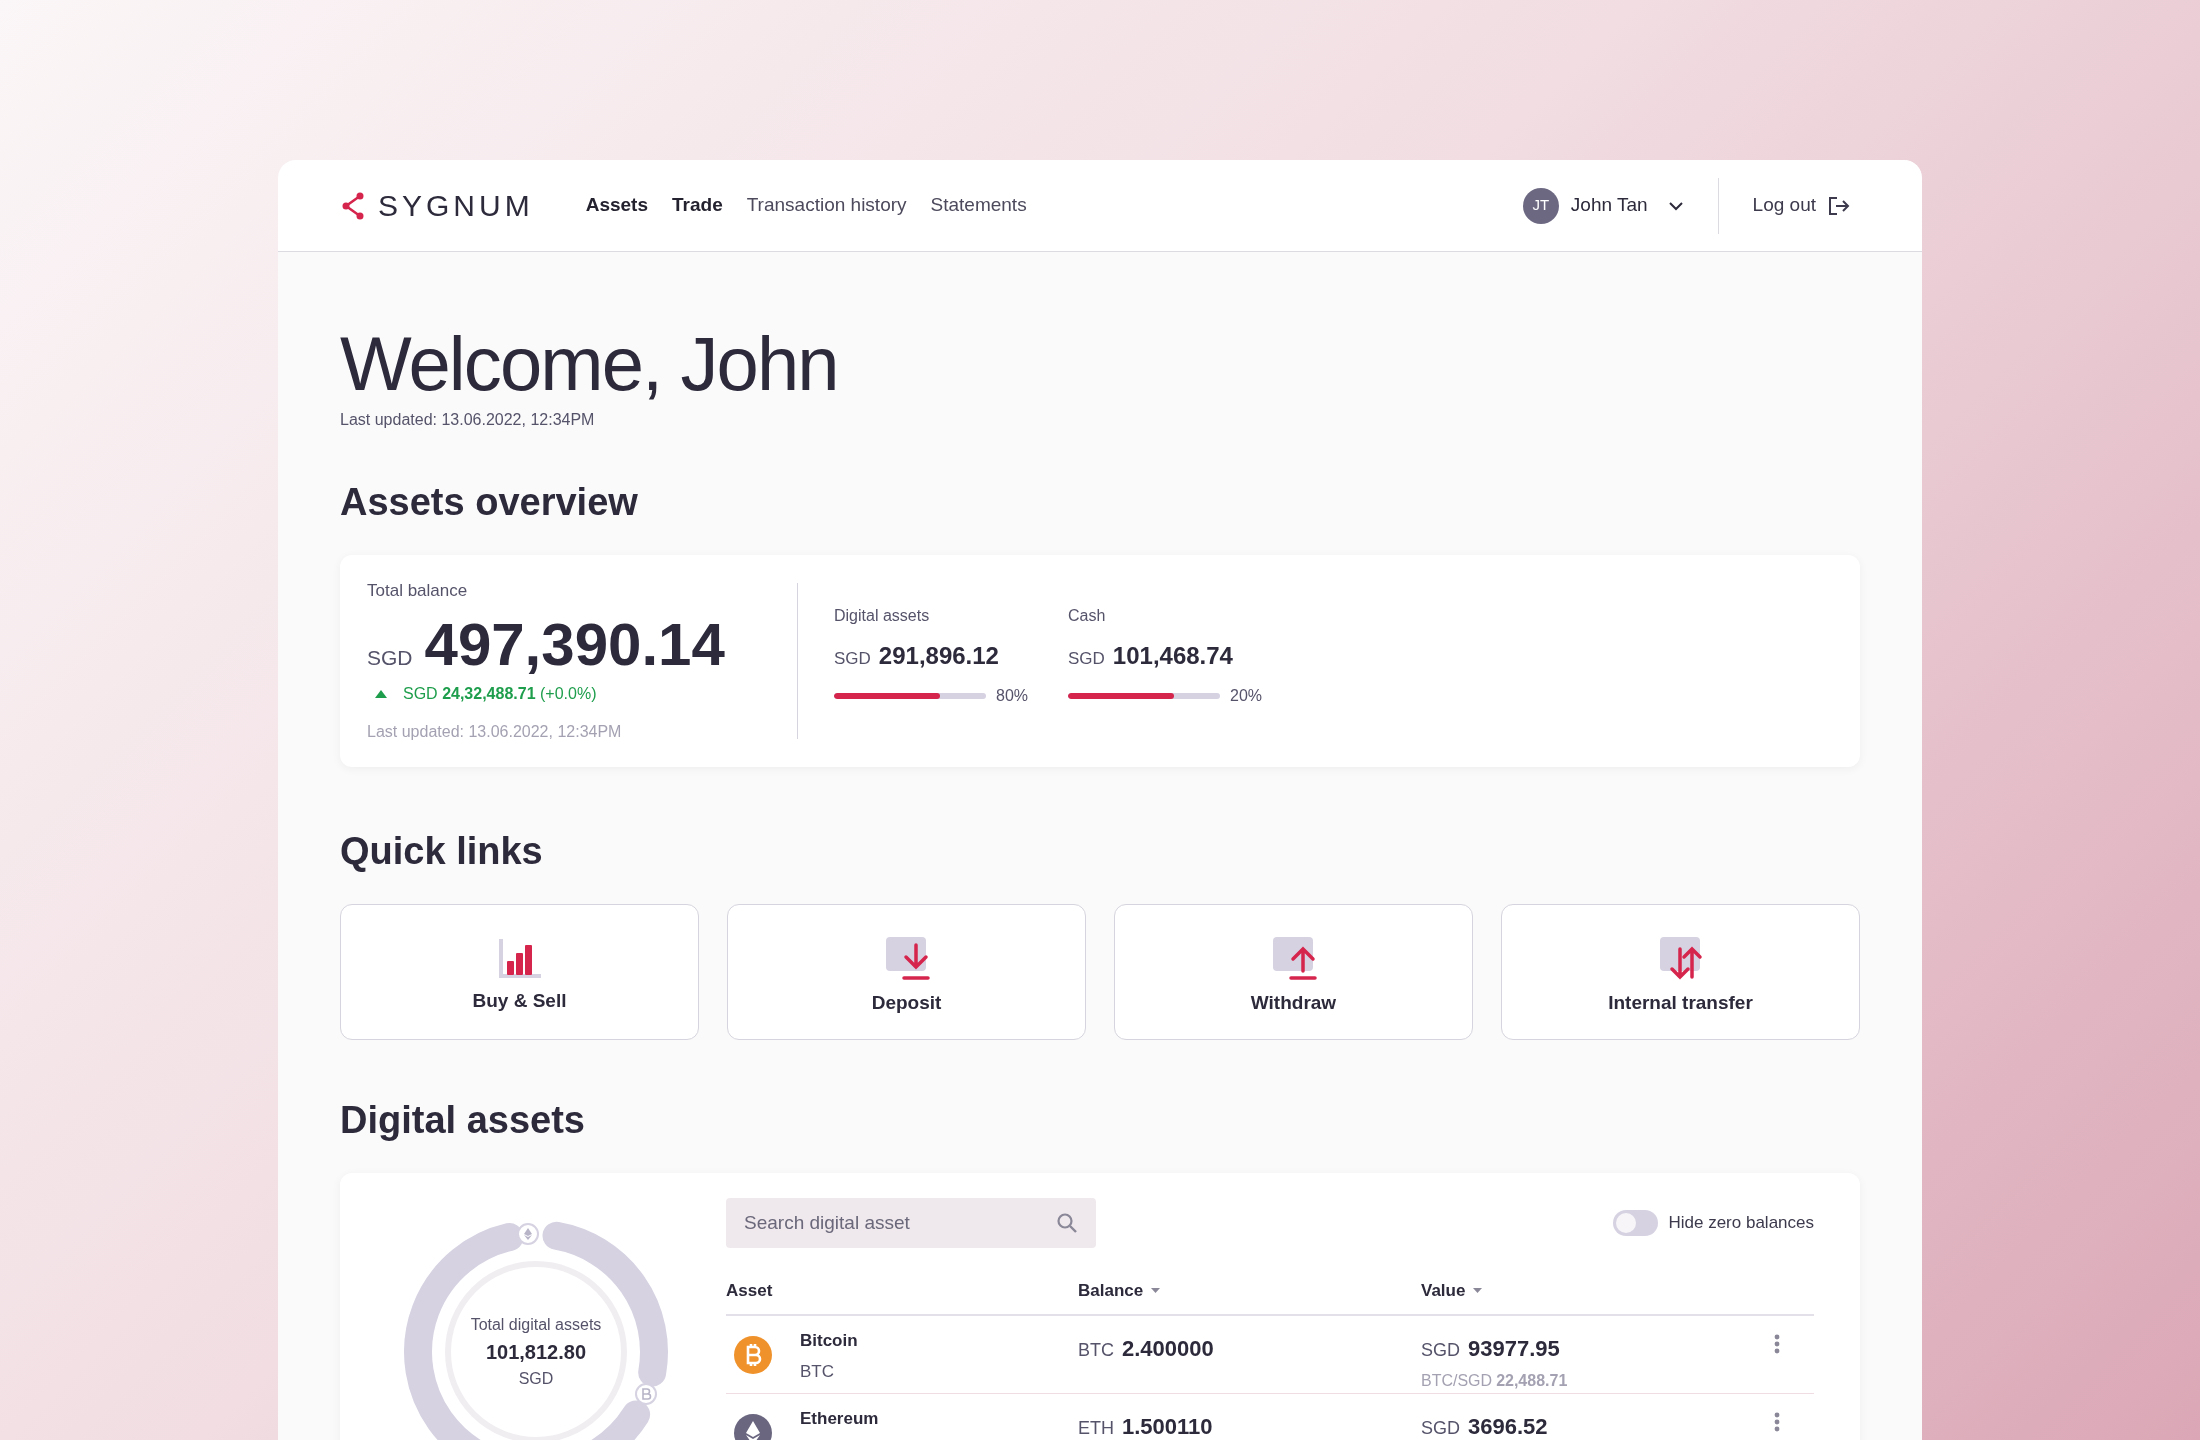 The width and height of the screenshot is (2200, 1440). What do you see at coordinates (1293, 957) in the screenshot?
I see `upload-icon` at bounding box center [1293, 957].